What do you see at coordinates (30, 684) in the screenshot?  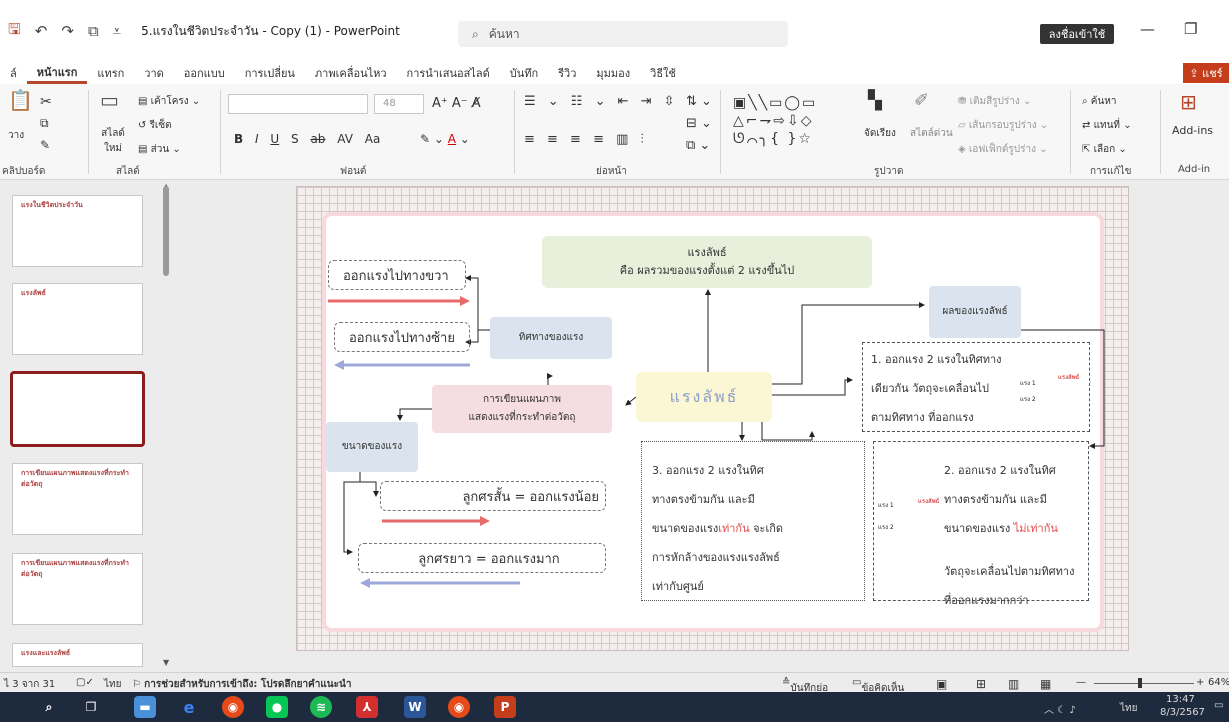 I see `slide-counter: ไ 3 จาก 31` at bounding box center [30, 684].